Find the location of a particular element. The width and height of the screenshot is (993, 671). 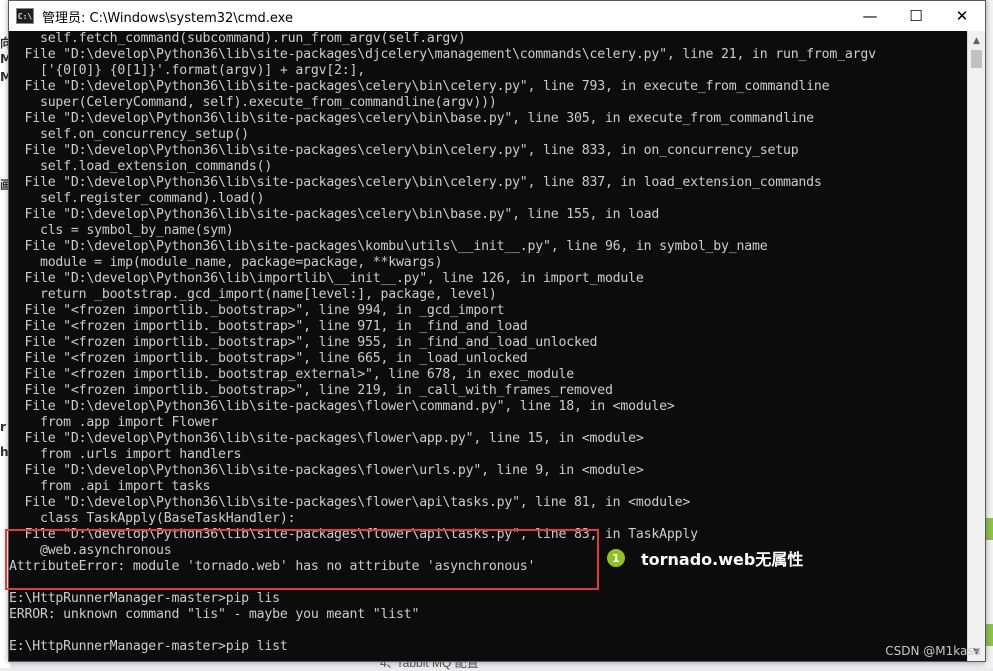

scroll-up-icon: ▲ is located at coordinates (976, 40).